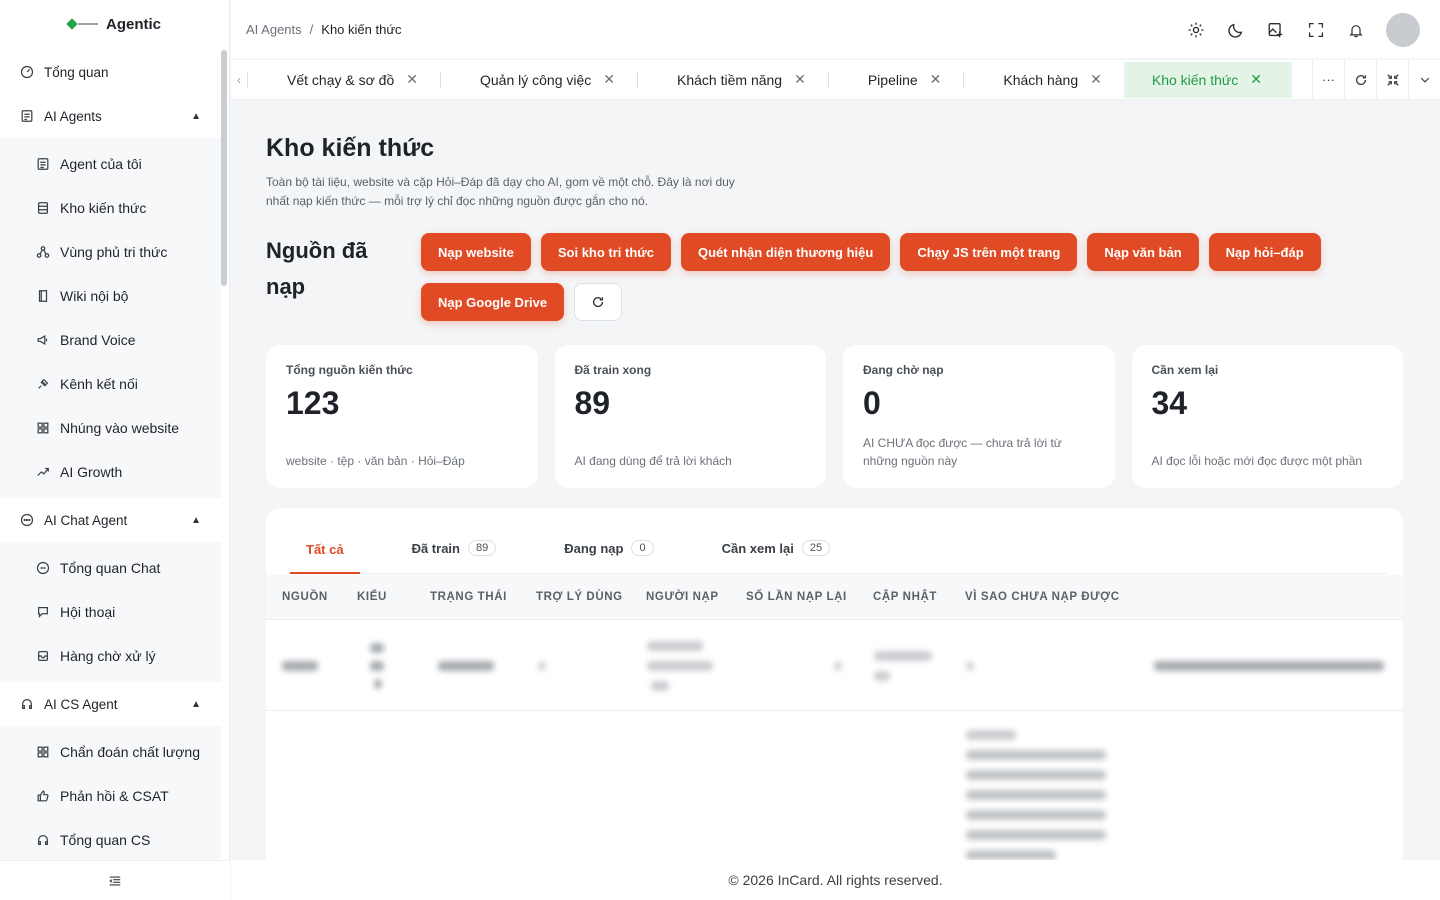 Image resolution: width=1440 pixels, height=900 pixels. What do you see at coordinates (110, 164) in the screenshot?
I see `sidebar-item-my-agent: Agent của tôi` at bounding box center [110, 164].